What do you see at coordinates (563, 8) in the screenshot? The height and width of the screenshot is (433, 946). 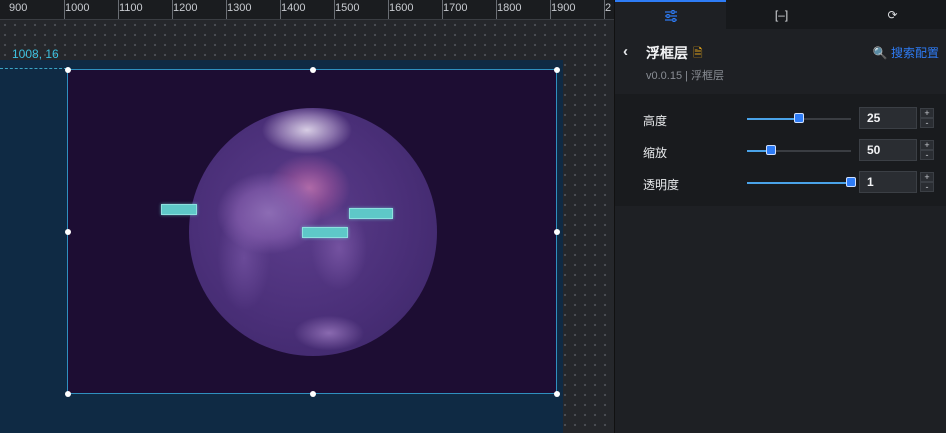 I see `ruler-tick: 1900` at bounding box center [563, 8].